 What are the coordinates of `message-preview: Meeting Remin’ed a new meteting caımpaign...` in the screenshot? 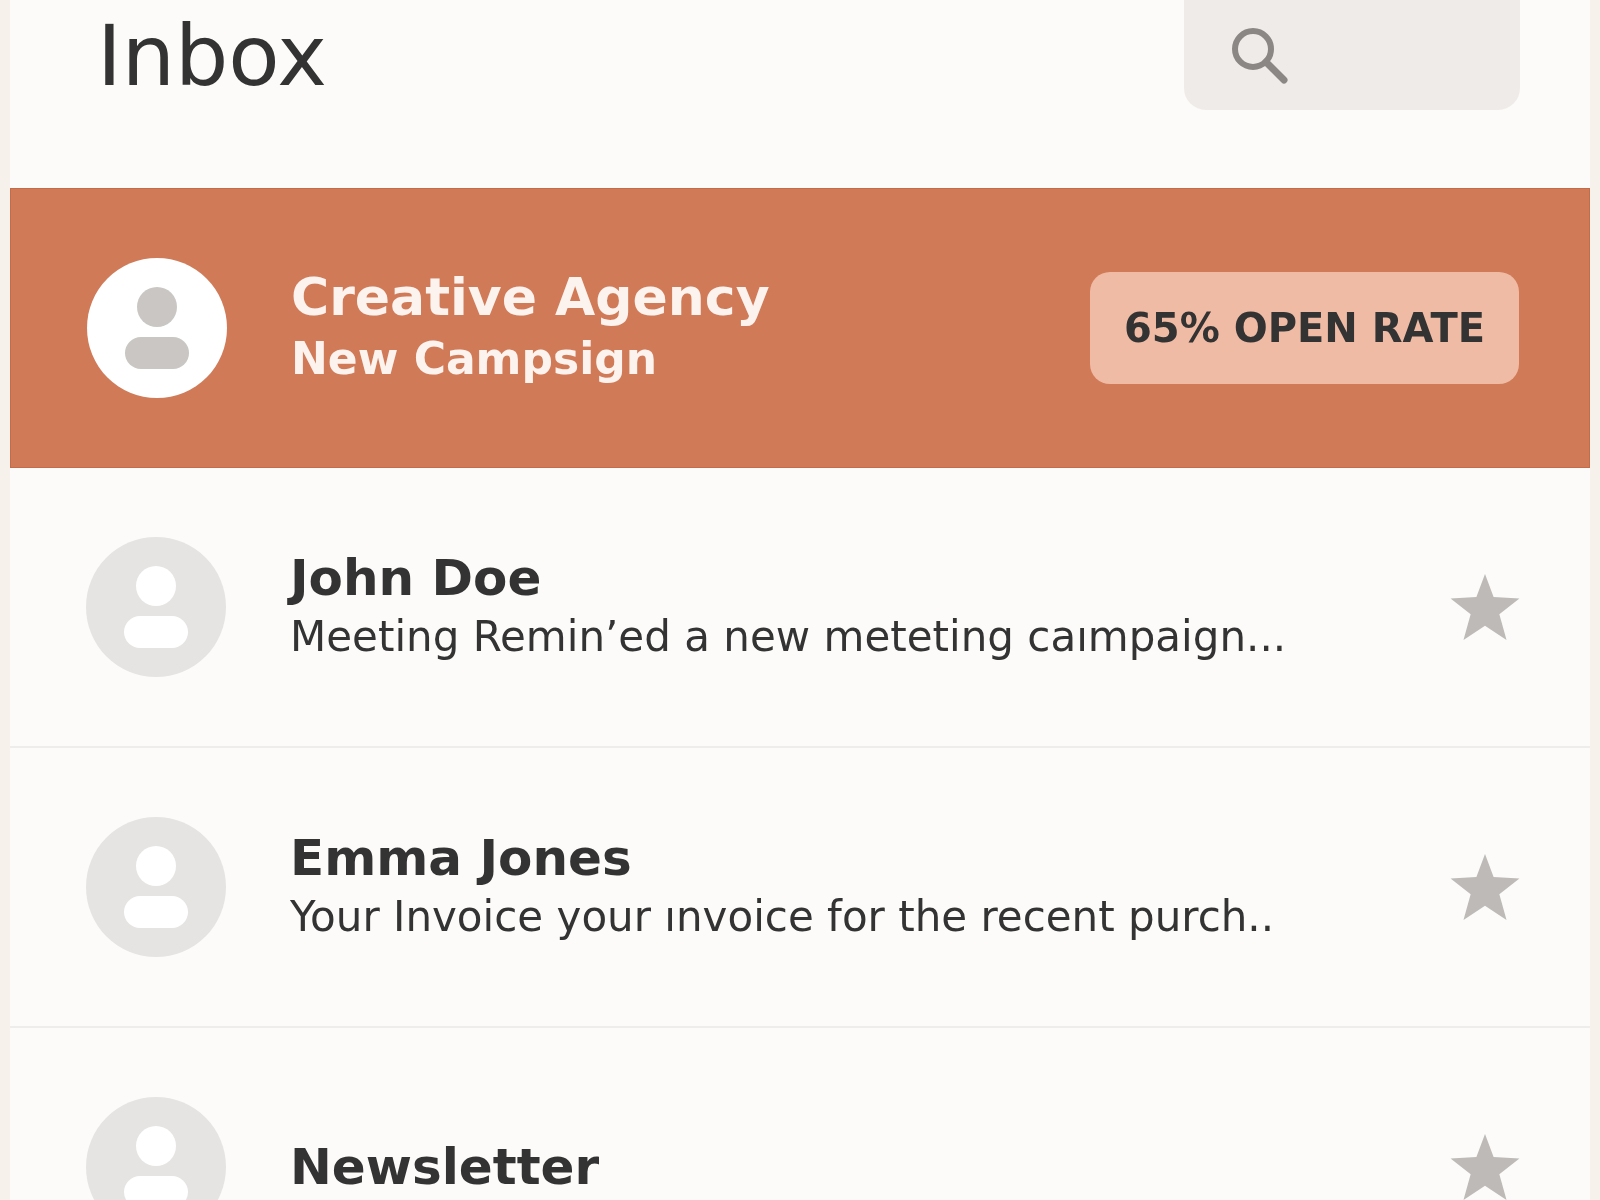 It's located at (789, 636).